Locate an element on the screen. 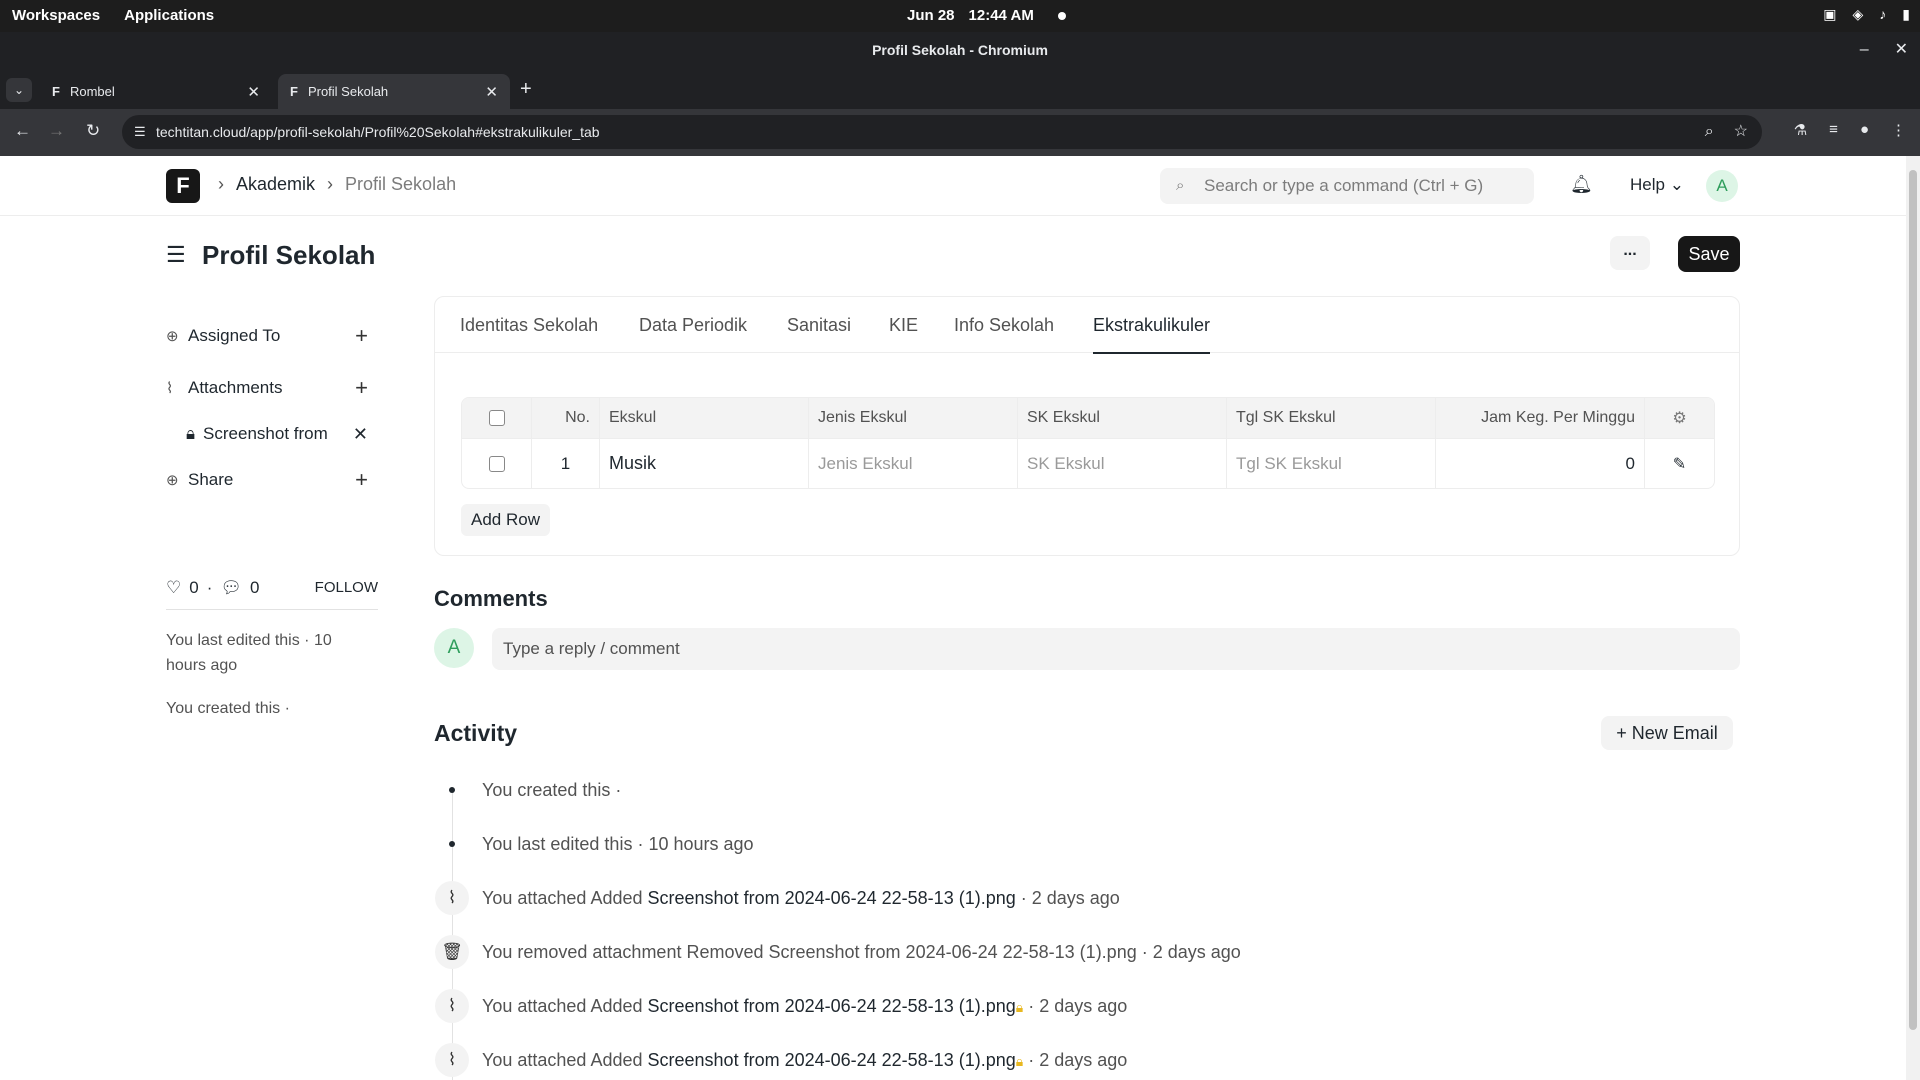 This screenshot has width=1920, height=1080. add-row-button: Add Row is located at coordinates (505, 520).